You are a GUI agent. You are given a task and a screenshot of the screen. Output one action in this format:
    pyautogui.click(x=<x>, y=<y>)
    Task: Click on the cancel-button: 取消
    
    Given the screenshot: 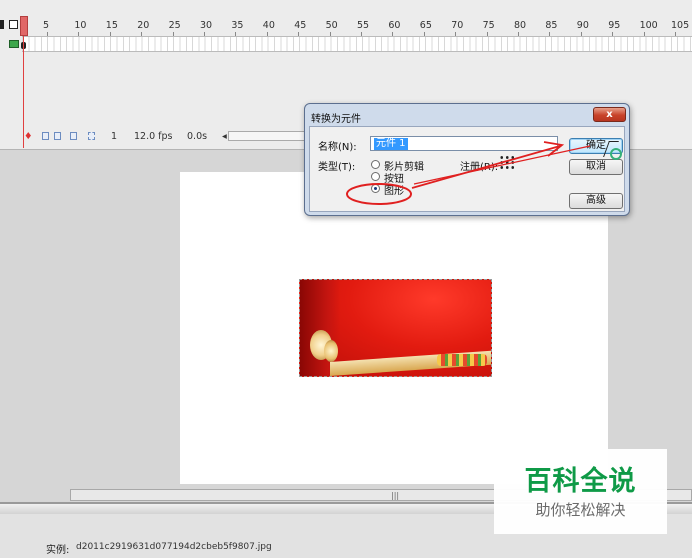 What is the action you would take?
    pyautogui.click(x=596, y=167)
    